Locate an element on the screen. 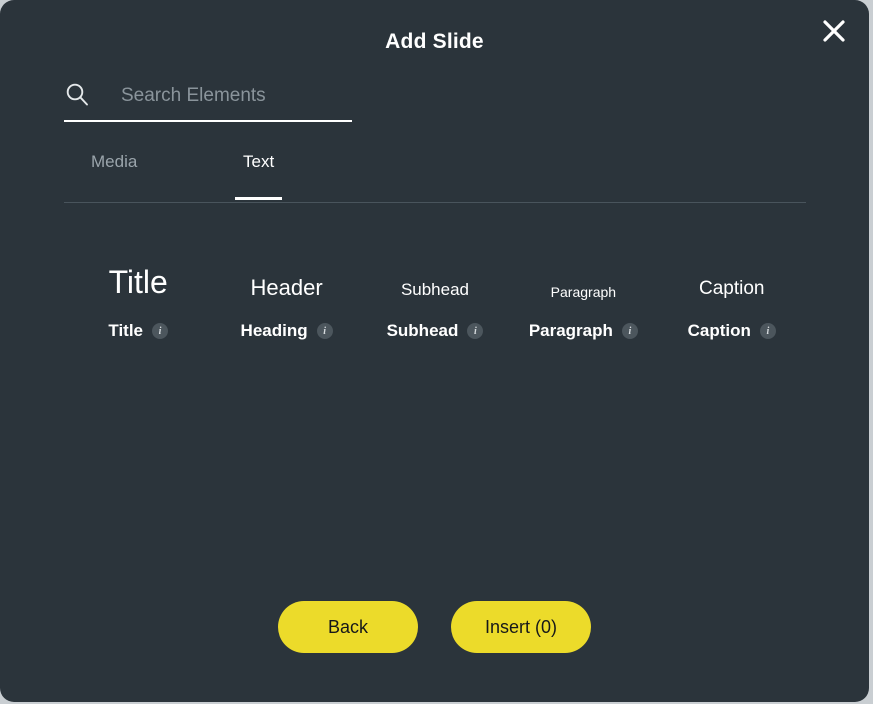 The height and width of the screenshot is (704, 873). element-label: Heading is located at coordinates (274, 330).